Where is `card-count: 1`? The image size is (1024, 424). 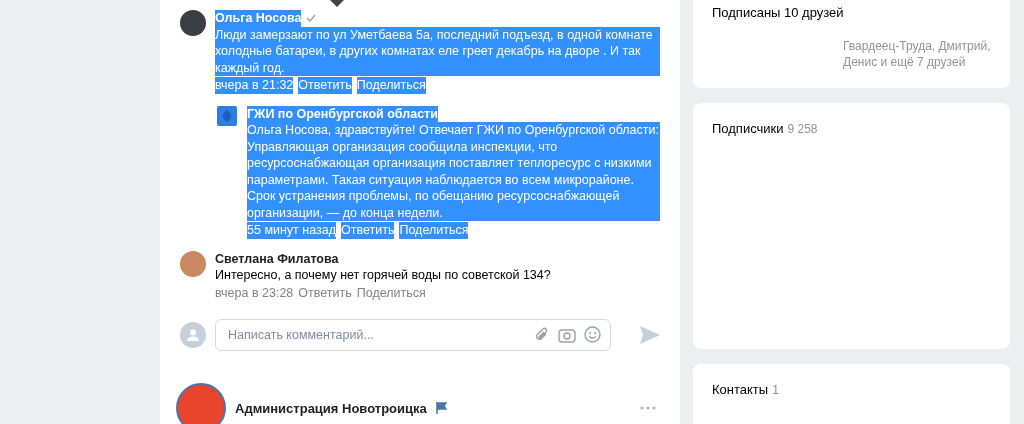 card-count: 1 is located at coordinates (775, 390).